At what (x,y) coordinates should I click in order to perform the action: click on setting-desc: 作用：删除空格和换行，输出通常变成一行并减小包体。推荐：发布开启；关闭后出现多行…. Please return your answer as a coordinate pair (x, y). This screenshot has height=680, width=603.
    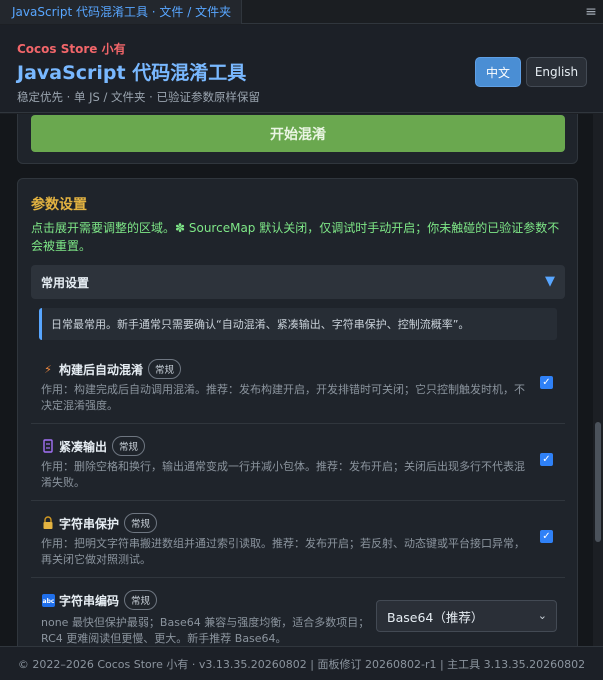
    Looking at the image, I should click on (283, 474).